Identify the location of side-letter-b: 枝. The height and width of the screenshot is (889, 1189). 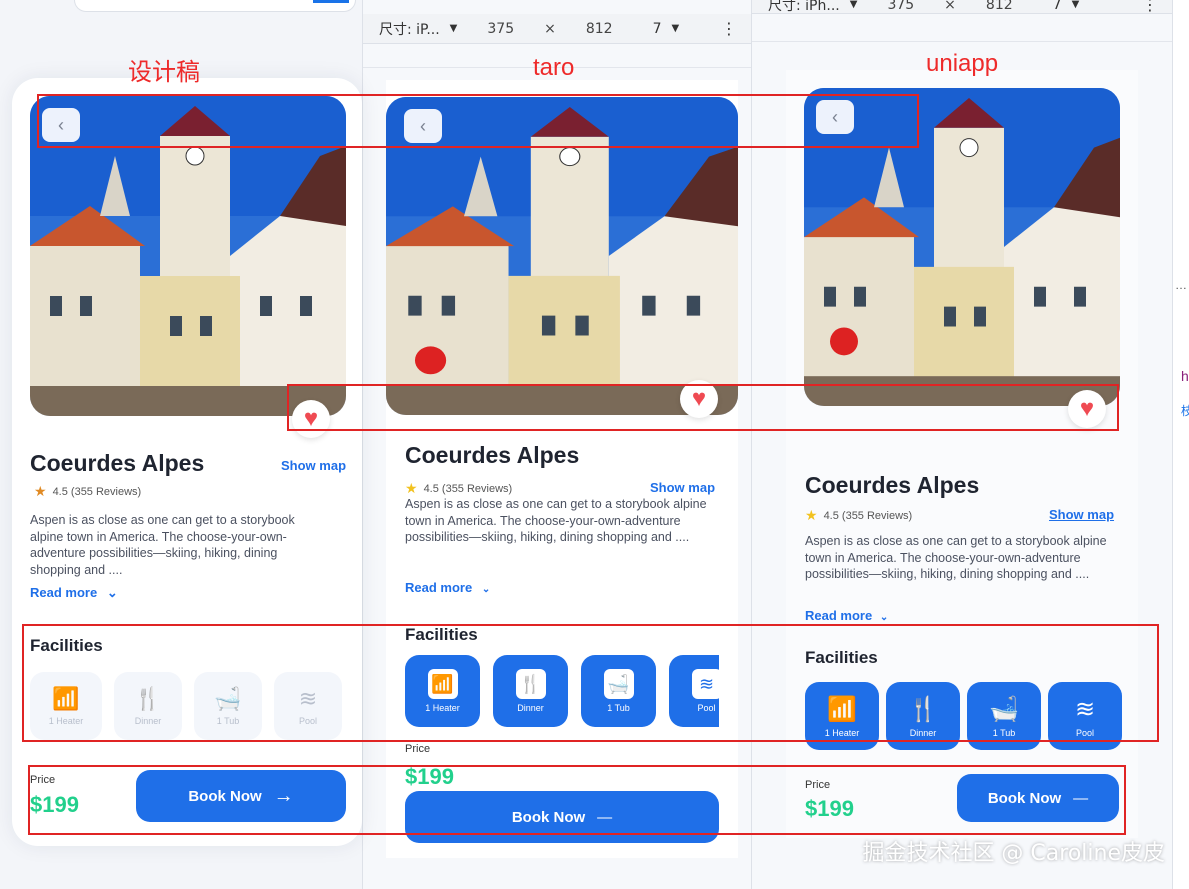
(1185, 411).